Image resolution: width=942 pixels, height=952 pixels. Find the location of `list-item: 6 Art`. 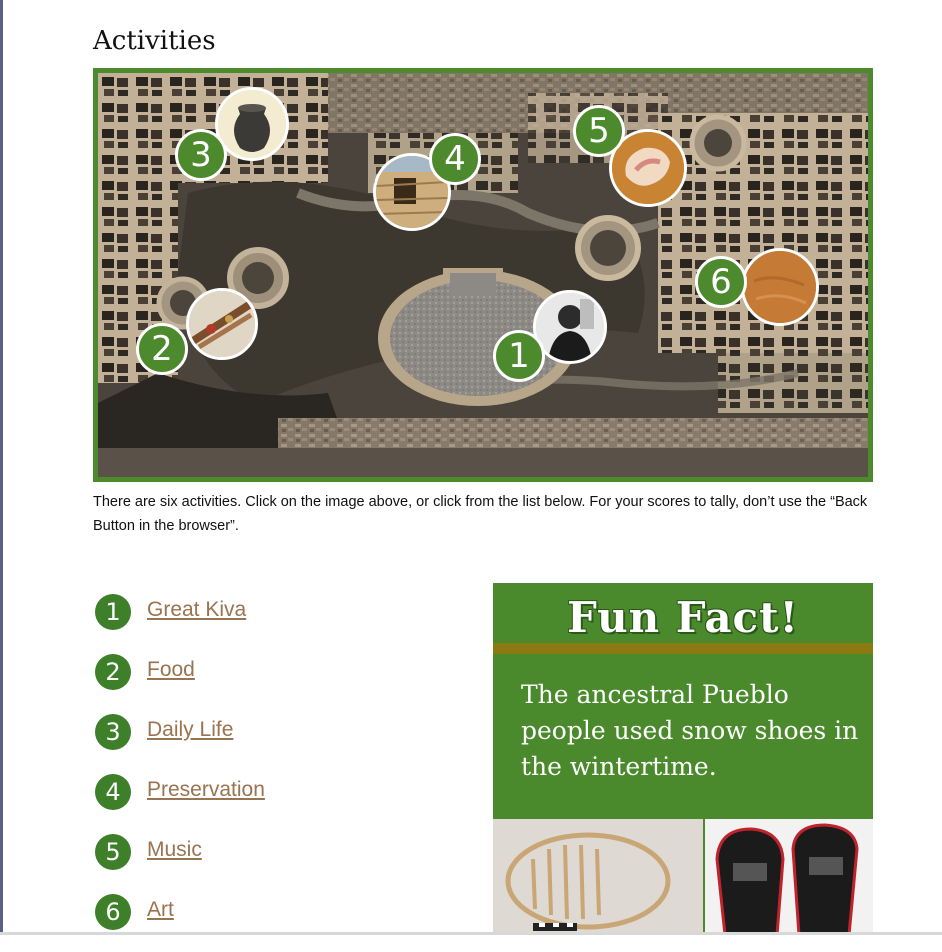

list-item: 6 Art is located at coordinates (180, 922).